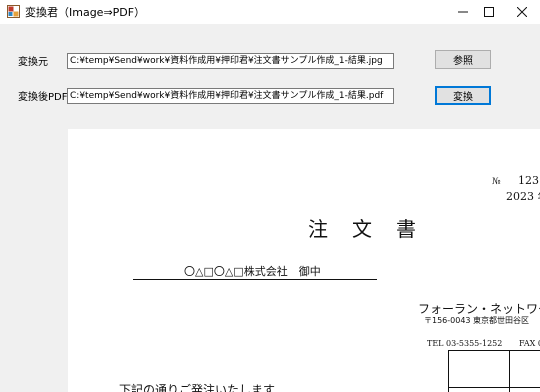 This screenshot has height=392, width=540. What do you see at coordinates (363, 229) in the screenshot?
I see `doc-title: 注 文 書` at bounding box center [363, 229].